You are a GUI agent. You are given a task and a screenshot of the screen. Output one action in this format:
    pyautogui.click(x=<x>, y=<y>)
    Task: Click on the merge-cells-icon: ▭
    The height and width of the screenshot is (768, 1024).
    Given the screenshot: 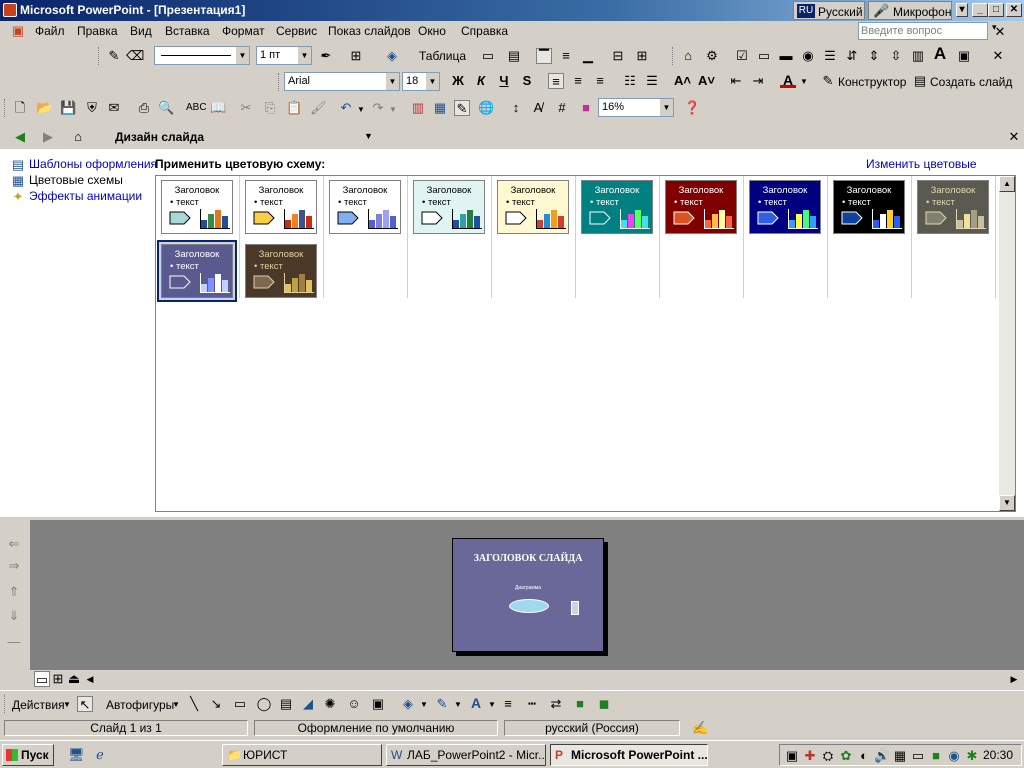 What is the action you would take?
    pyautogui.click(x=488, y=56)
    